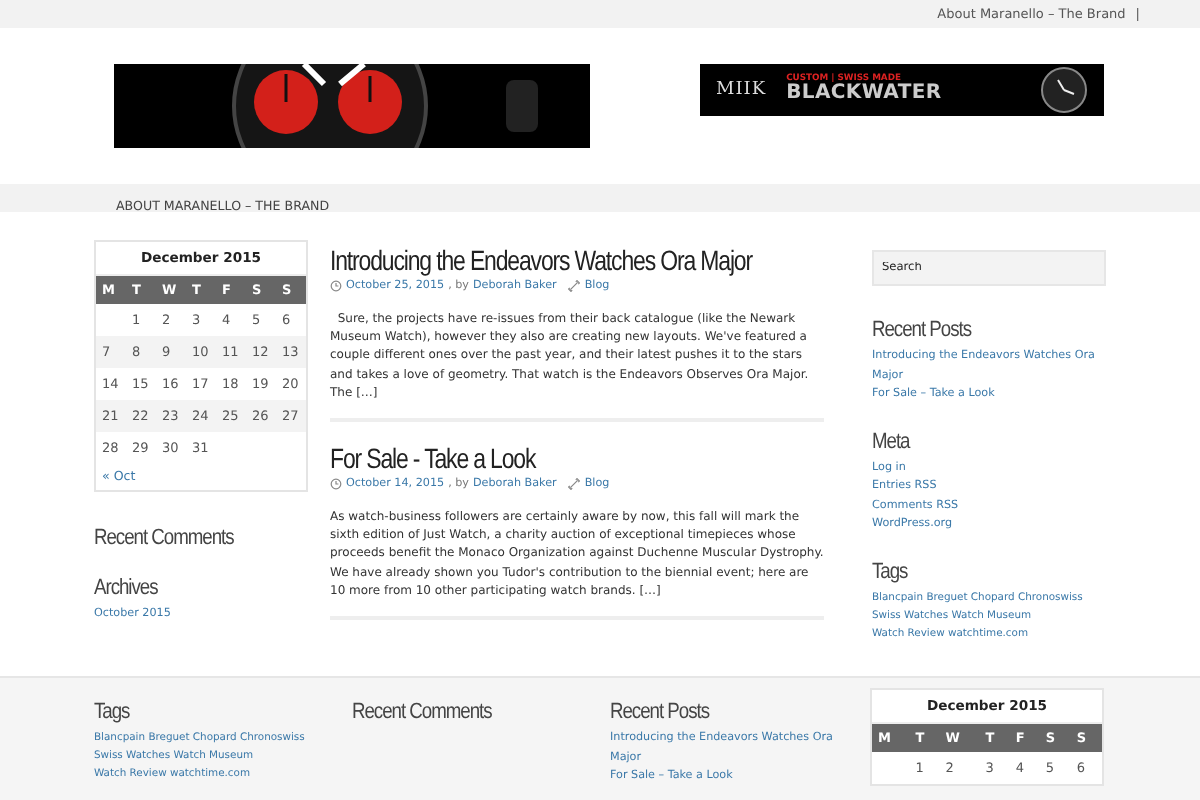 This screenshot has height=800, width=1200. Describe the element at coordinates (126, 588) in the screenshot. I see `widget-title: Archives` at that location.